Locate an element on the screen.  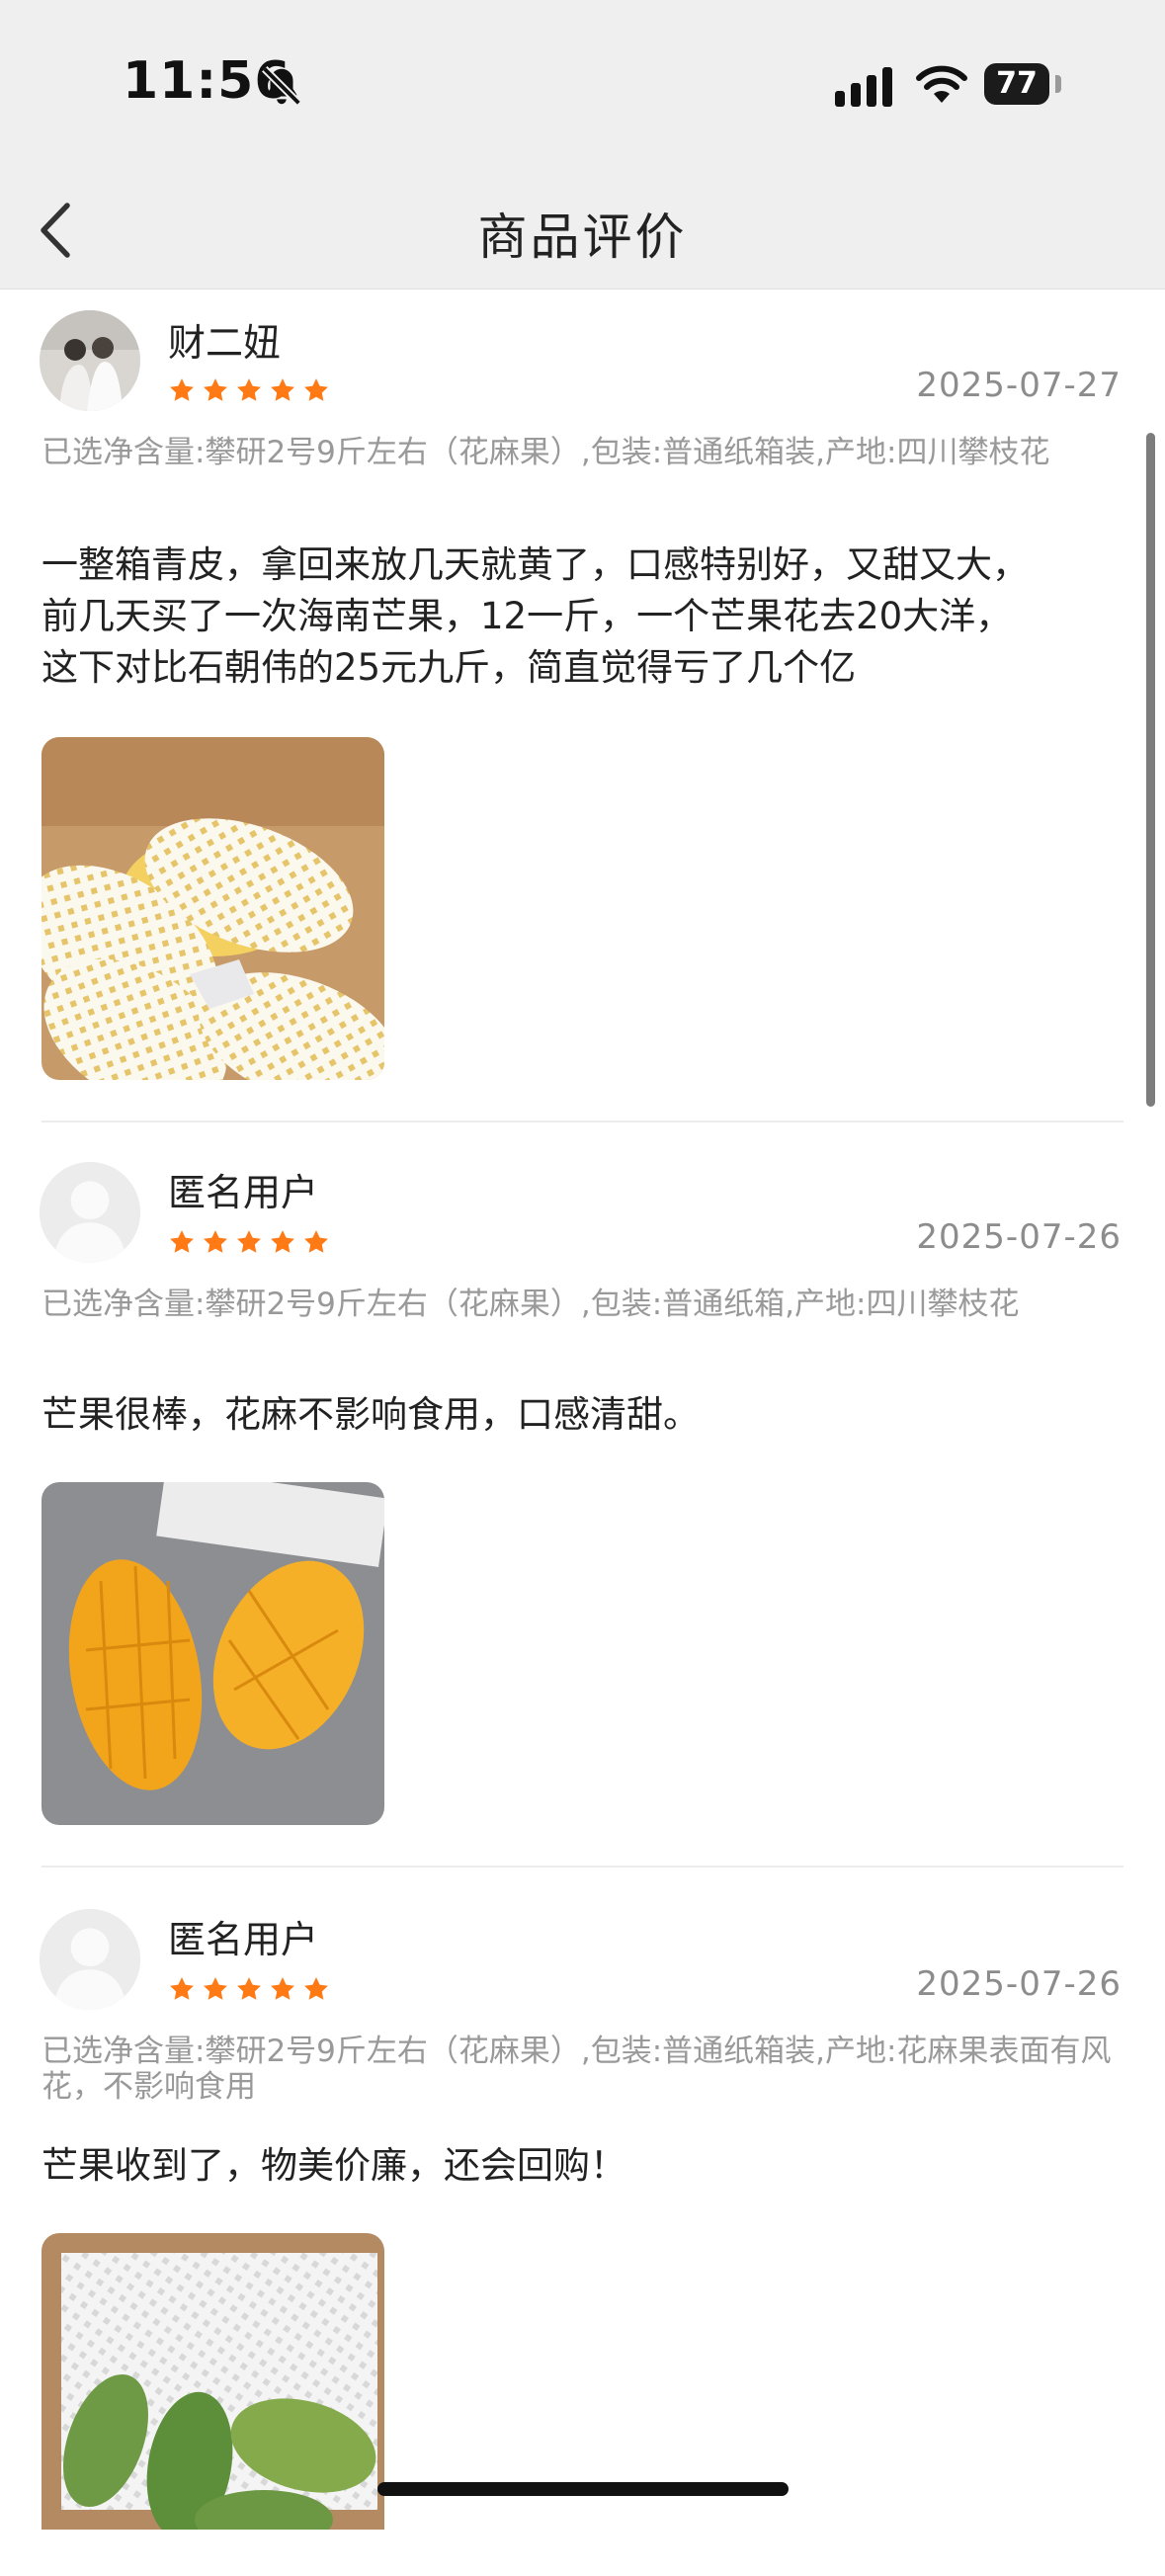
review-spec: 已选净含量:攀研2号9斤左右（花麻果）,包装:普通纸箱,产地:四川攀枝花 is located at coordinates (531, 1304).